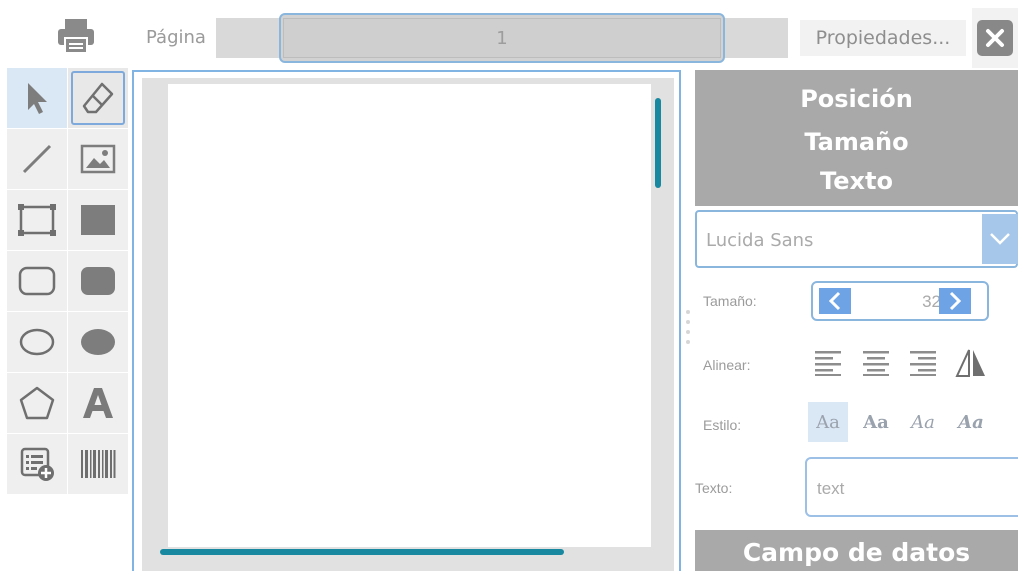  I want to click on pentagon-icon, so click(37, 403).